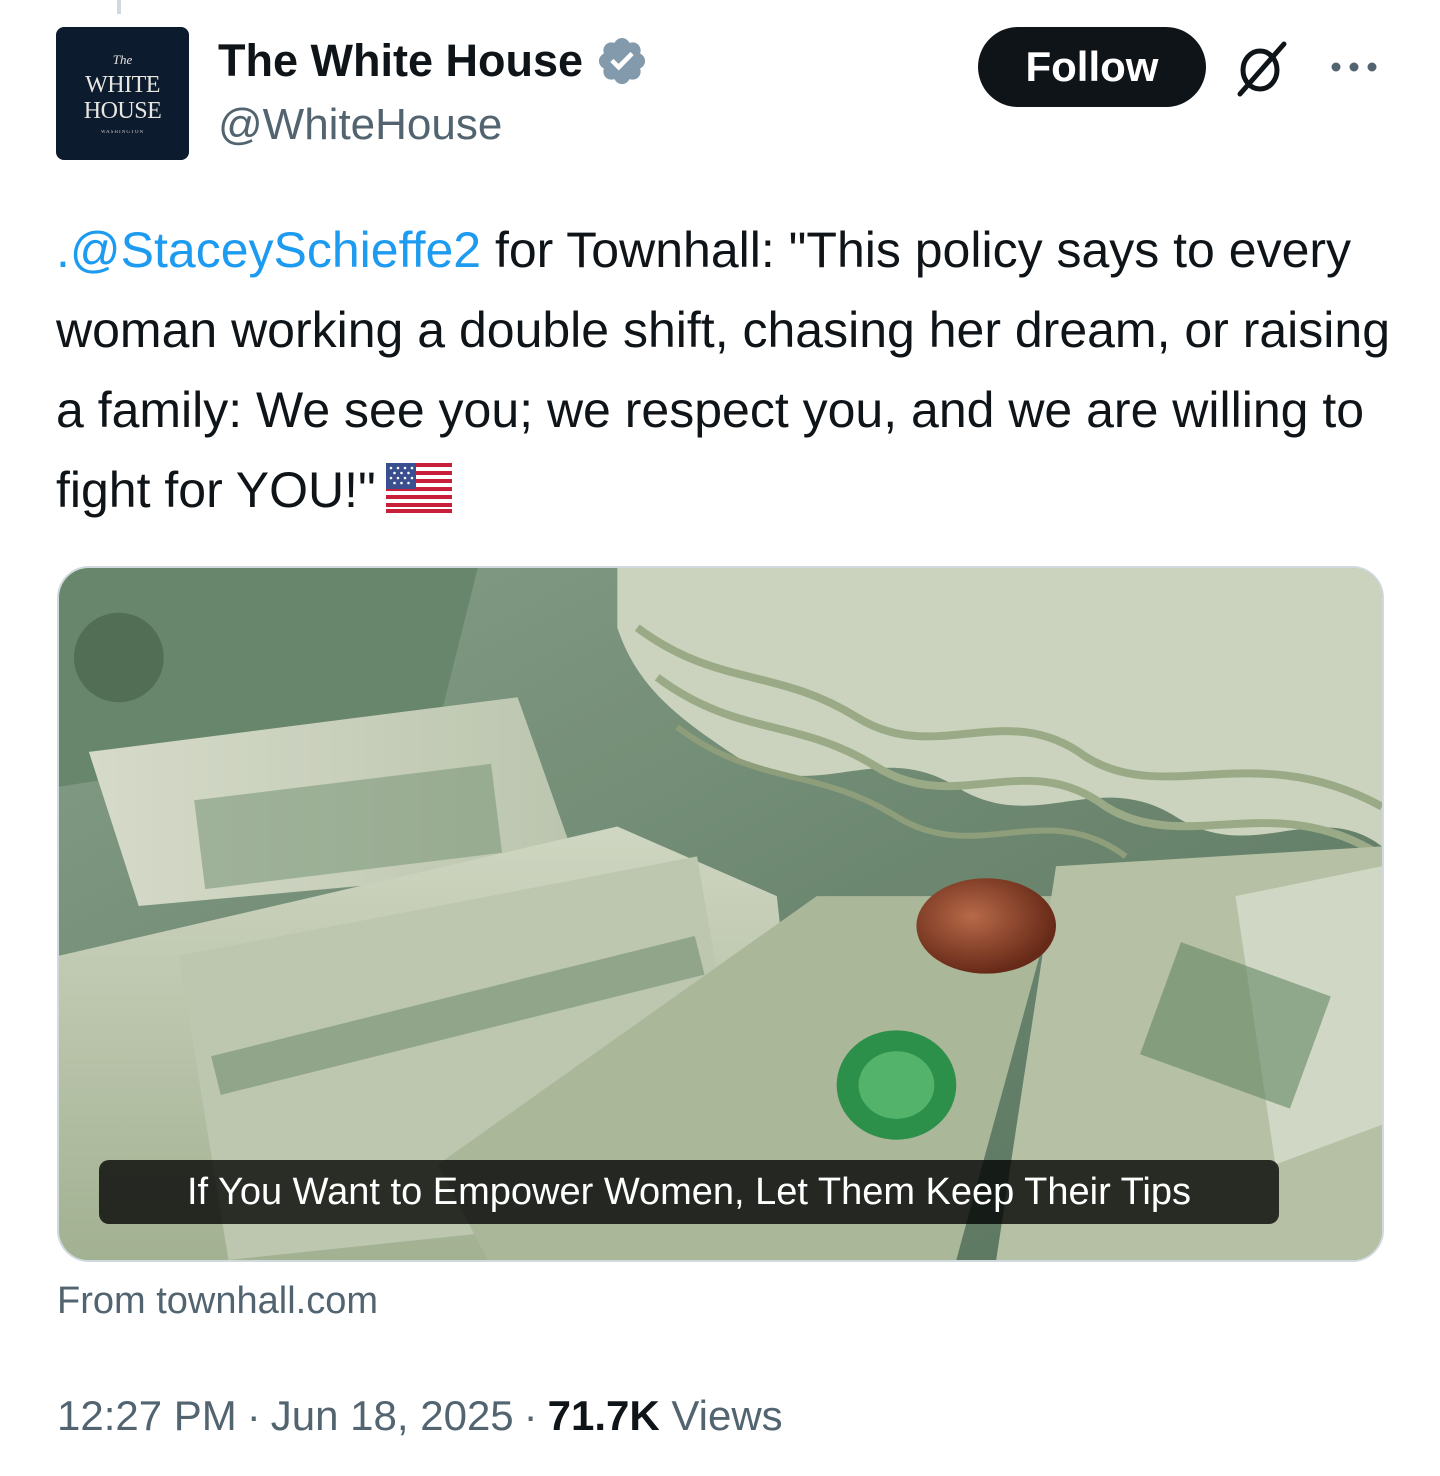 This screenshot has width=1440, height=1476. Describe the element at coordinates (418, 488) in the screenshot. I see `us-flag-emoji` at that location.